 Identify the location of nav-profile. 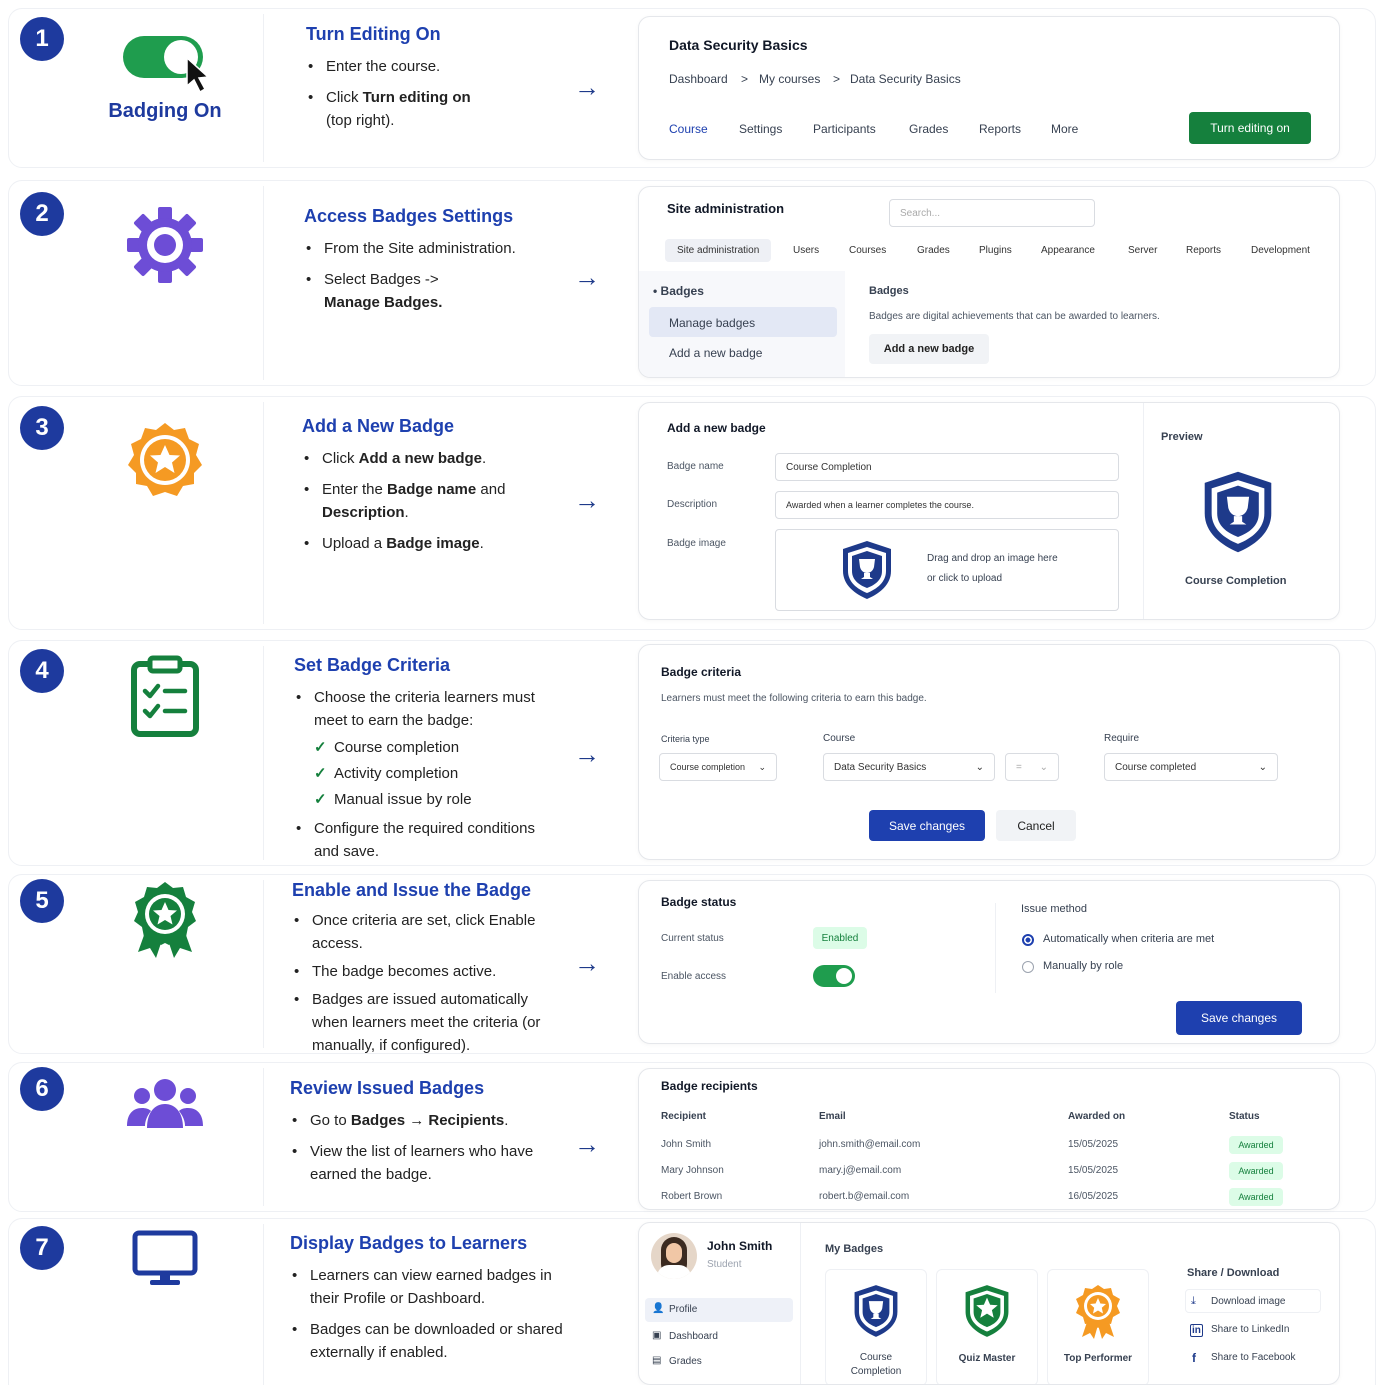
(719, 1310).